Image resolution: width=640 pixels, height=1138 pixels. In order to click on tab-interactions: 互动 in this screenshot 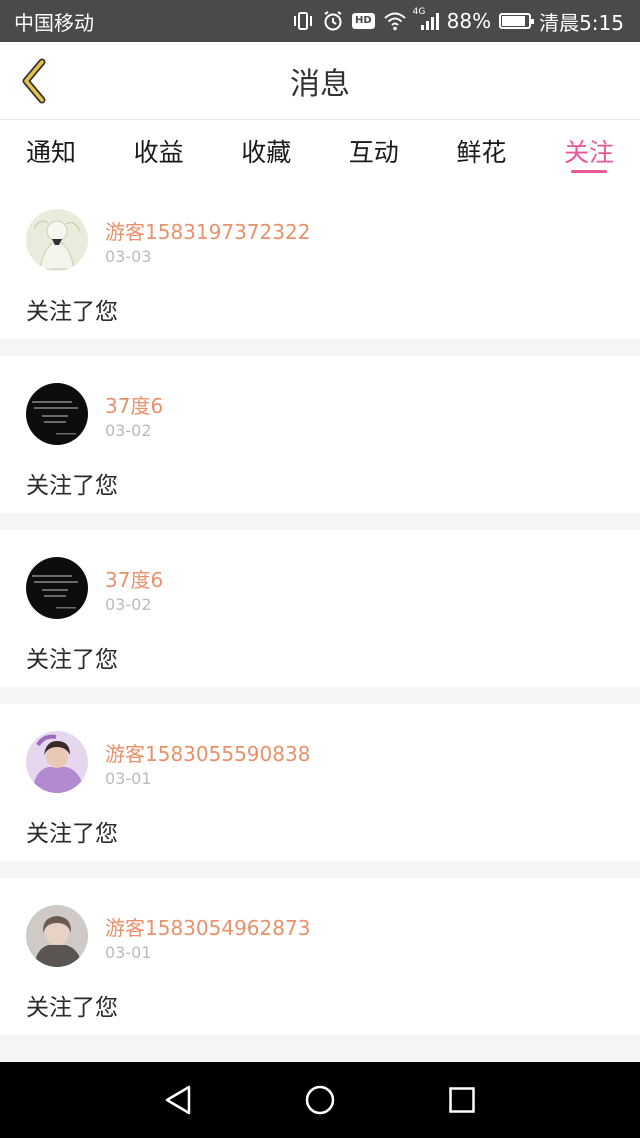, I will do `click(374, 151)`.